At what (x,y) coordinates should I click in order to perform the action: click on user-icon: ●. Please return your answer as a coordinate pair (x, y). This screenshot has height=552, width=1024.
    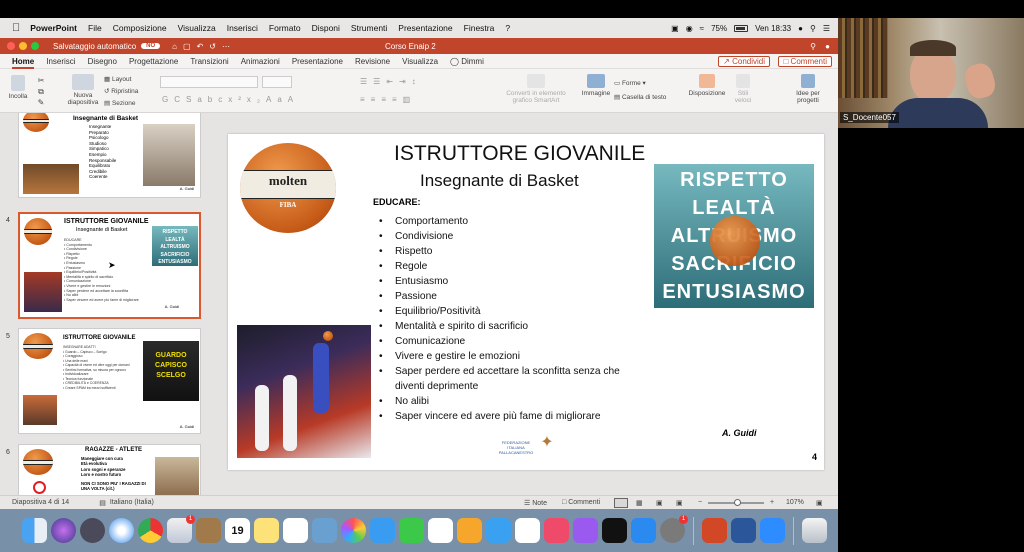
    Looking at the image, I should click on (800, 28).